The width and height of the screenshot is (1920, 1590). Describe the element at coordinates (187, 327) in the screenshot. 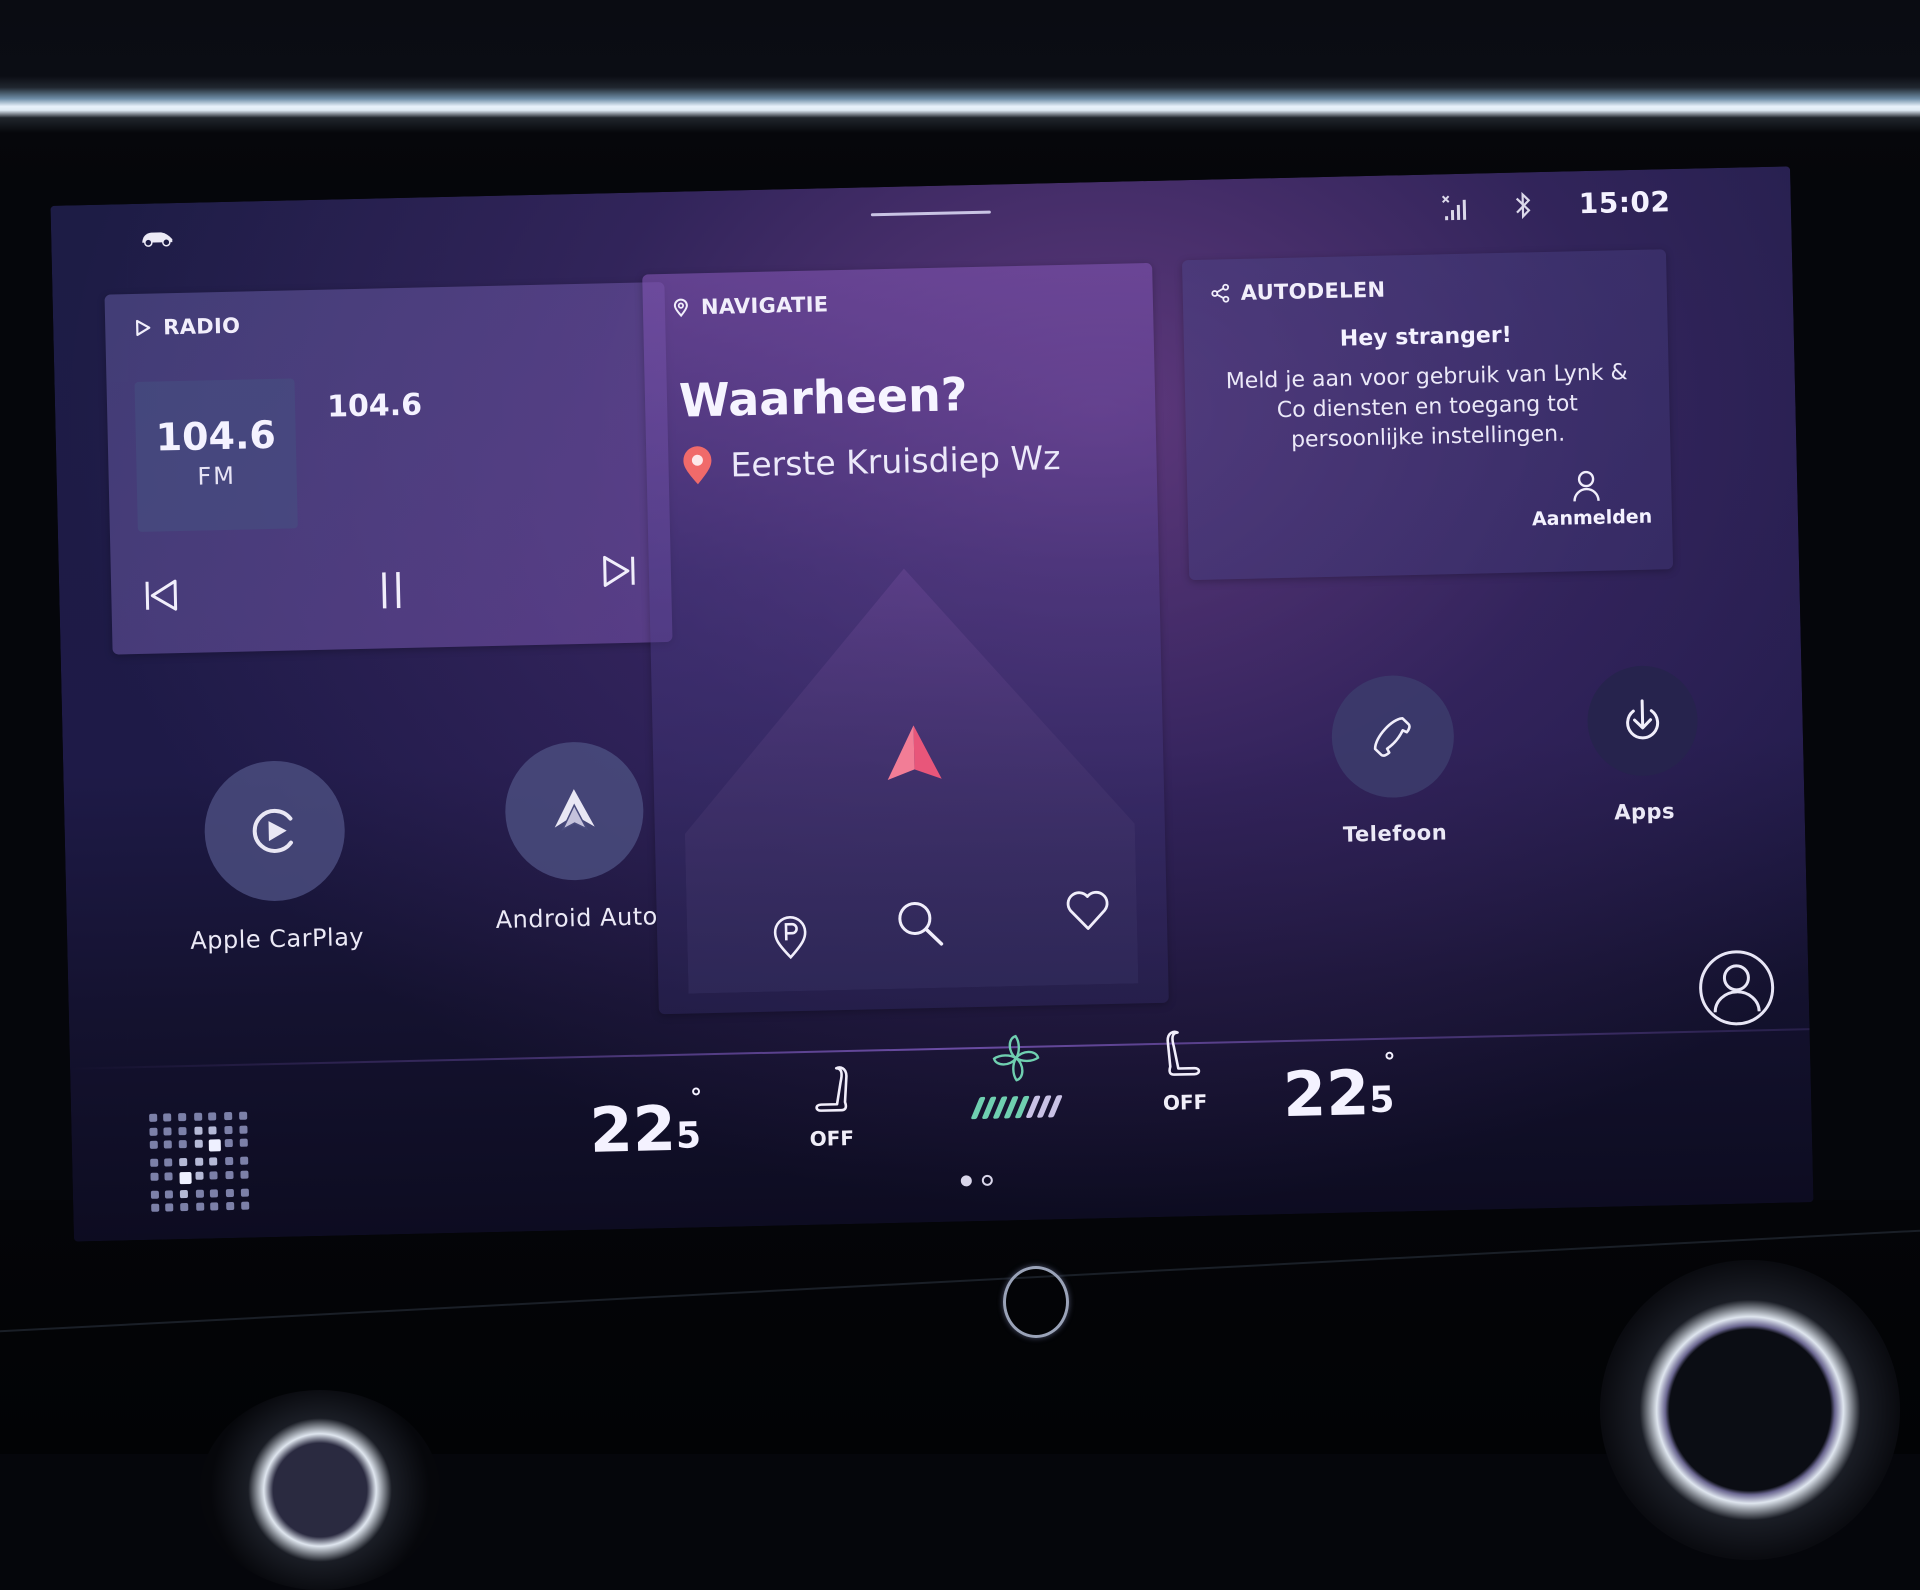

I see `radio-card-title: RADIO` at that location.